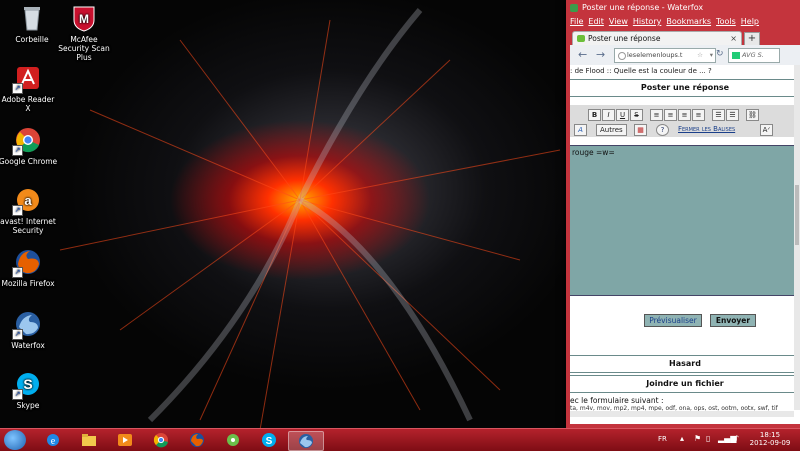 The image size is (800, 451). What do you see at coordinates (29, 146) in the screenshot?
I see `desktop-icon-chrome: ↗ Google Chrome` at bounding box center [29, 146].